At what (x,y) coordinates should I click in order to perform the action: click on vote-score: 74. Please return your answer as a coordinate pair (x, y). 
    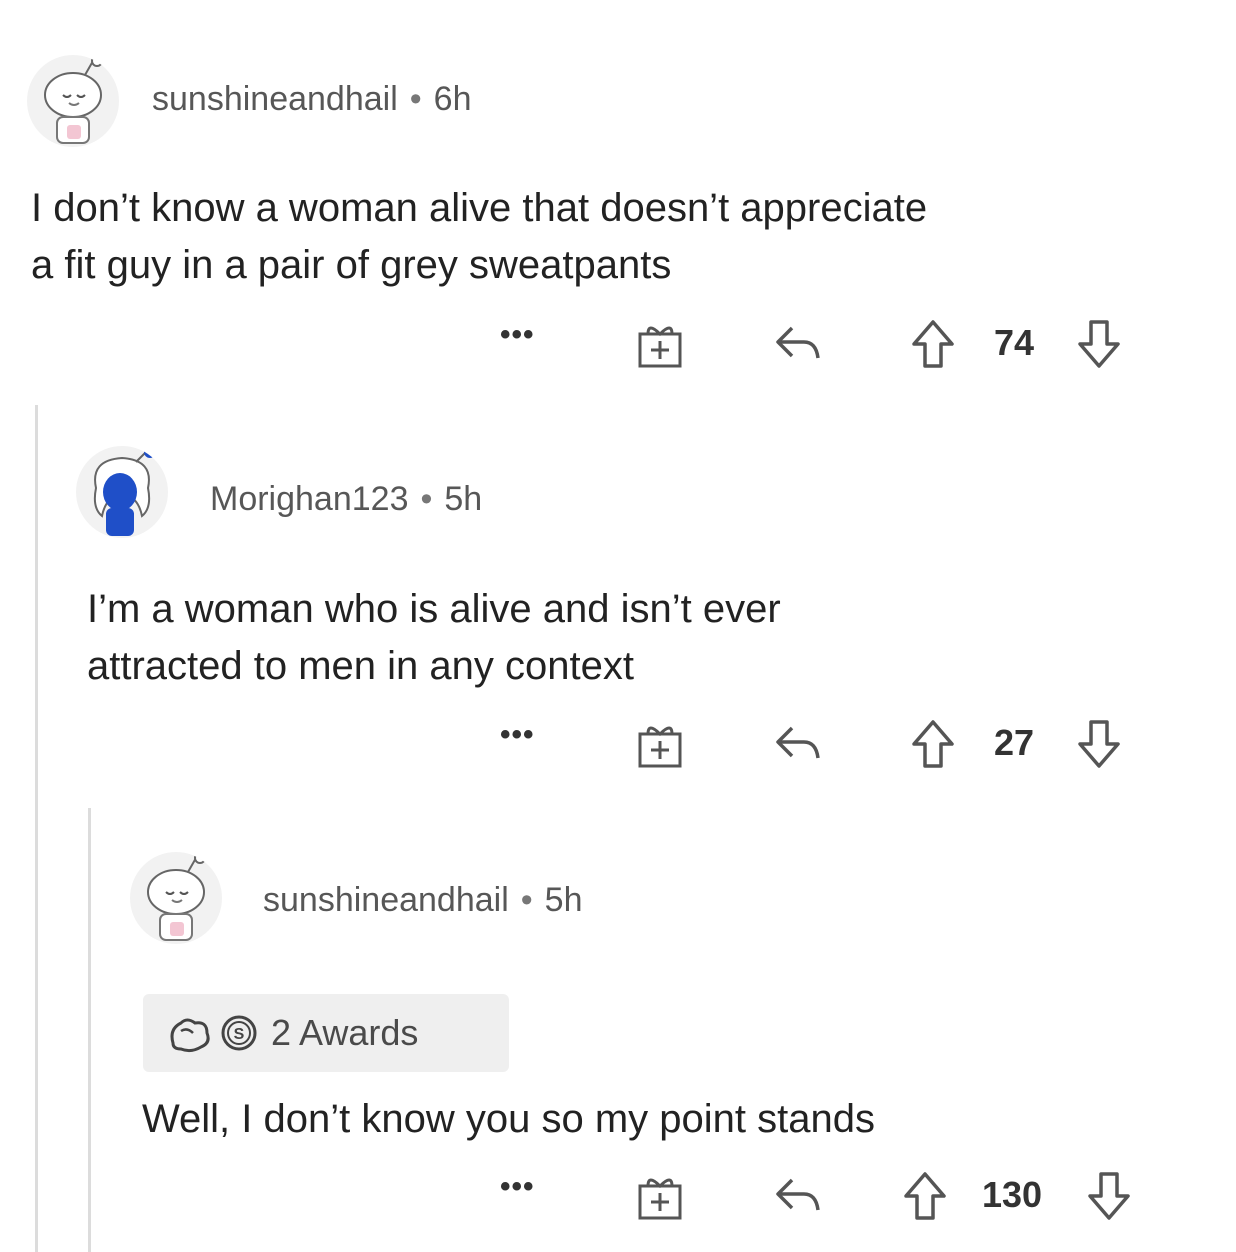
    Looking at the image, I should click on (1014, 342).